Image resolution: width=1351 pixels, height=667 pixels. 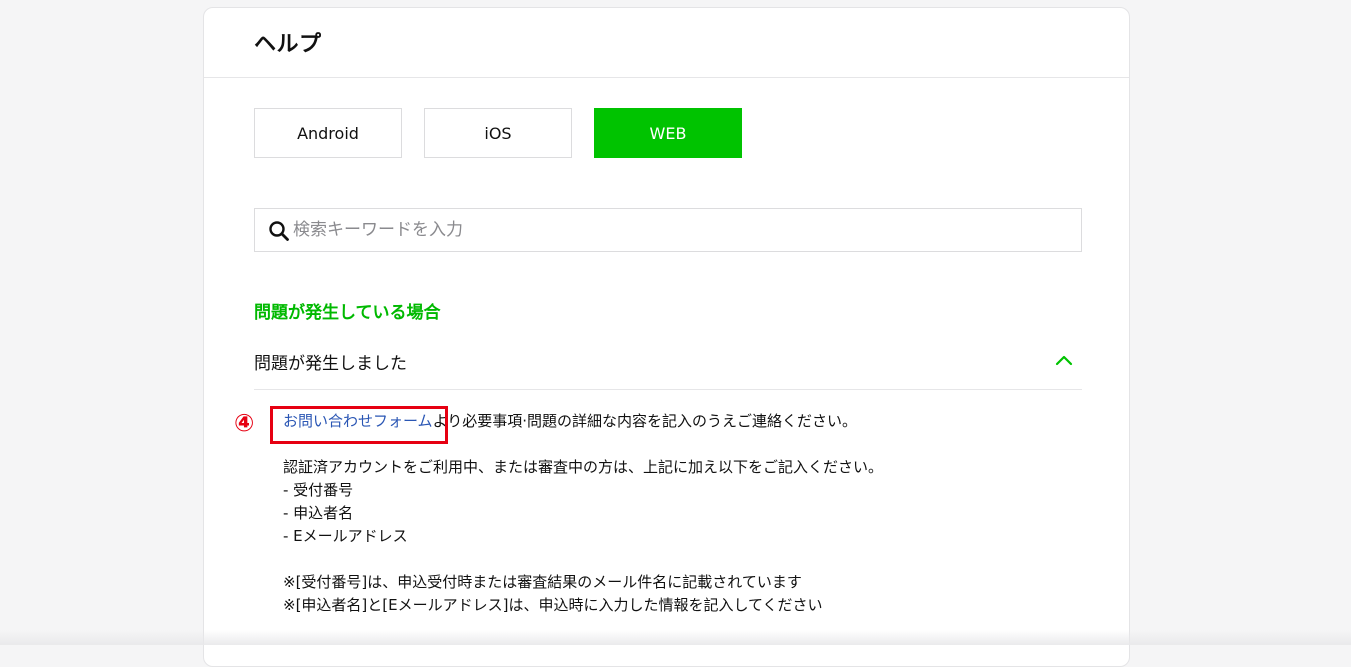 What do you see at coordinates (358, 421) in the screenshot?
I see `contact-form-link: お問い合わせフォーム` at bounding box center [358, 421].